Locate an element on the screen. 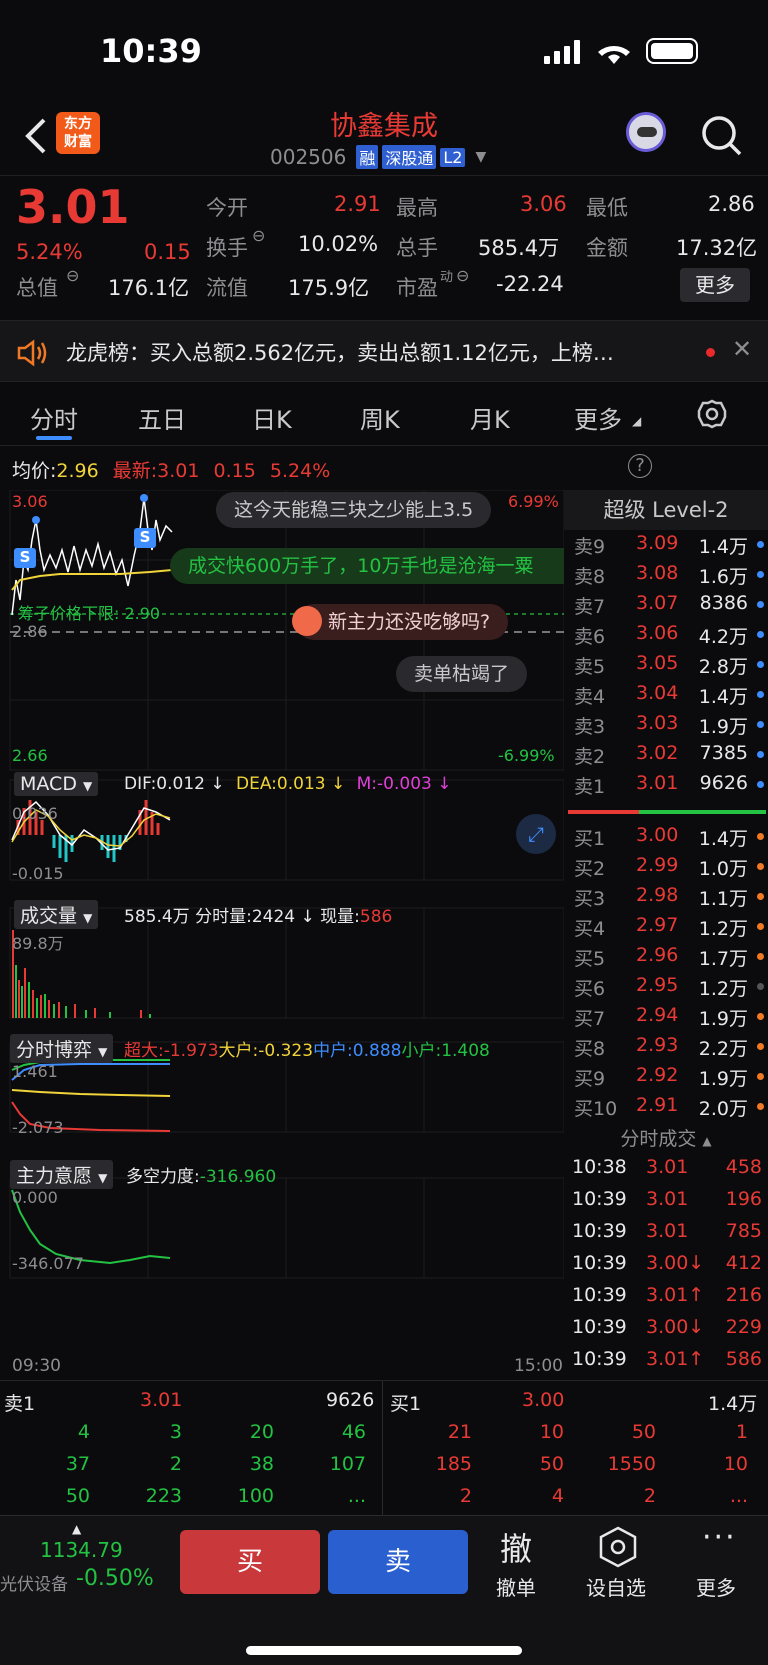  ask-row: 卖4 3.04 1.4万 is located at coordinates (666, 695).